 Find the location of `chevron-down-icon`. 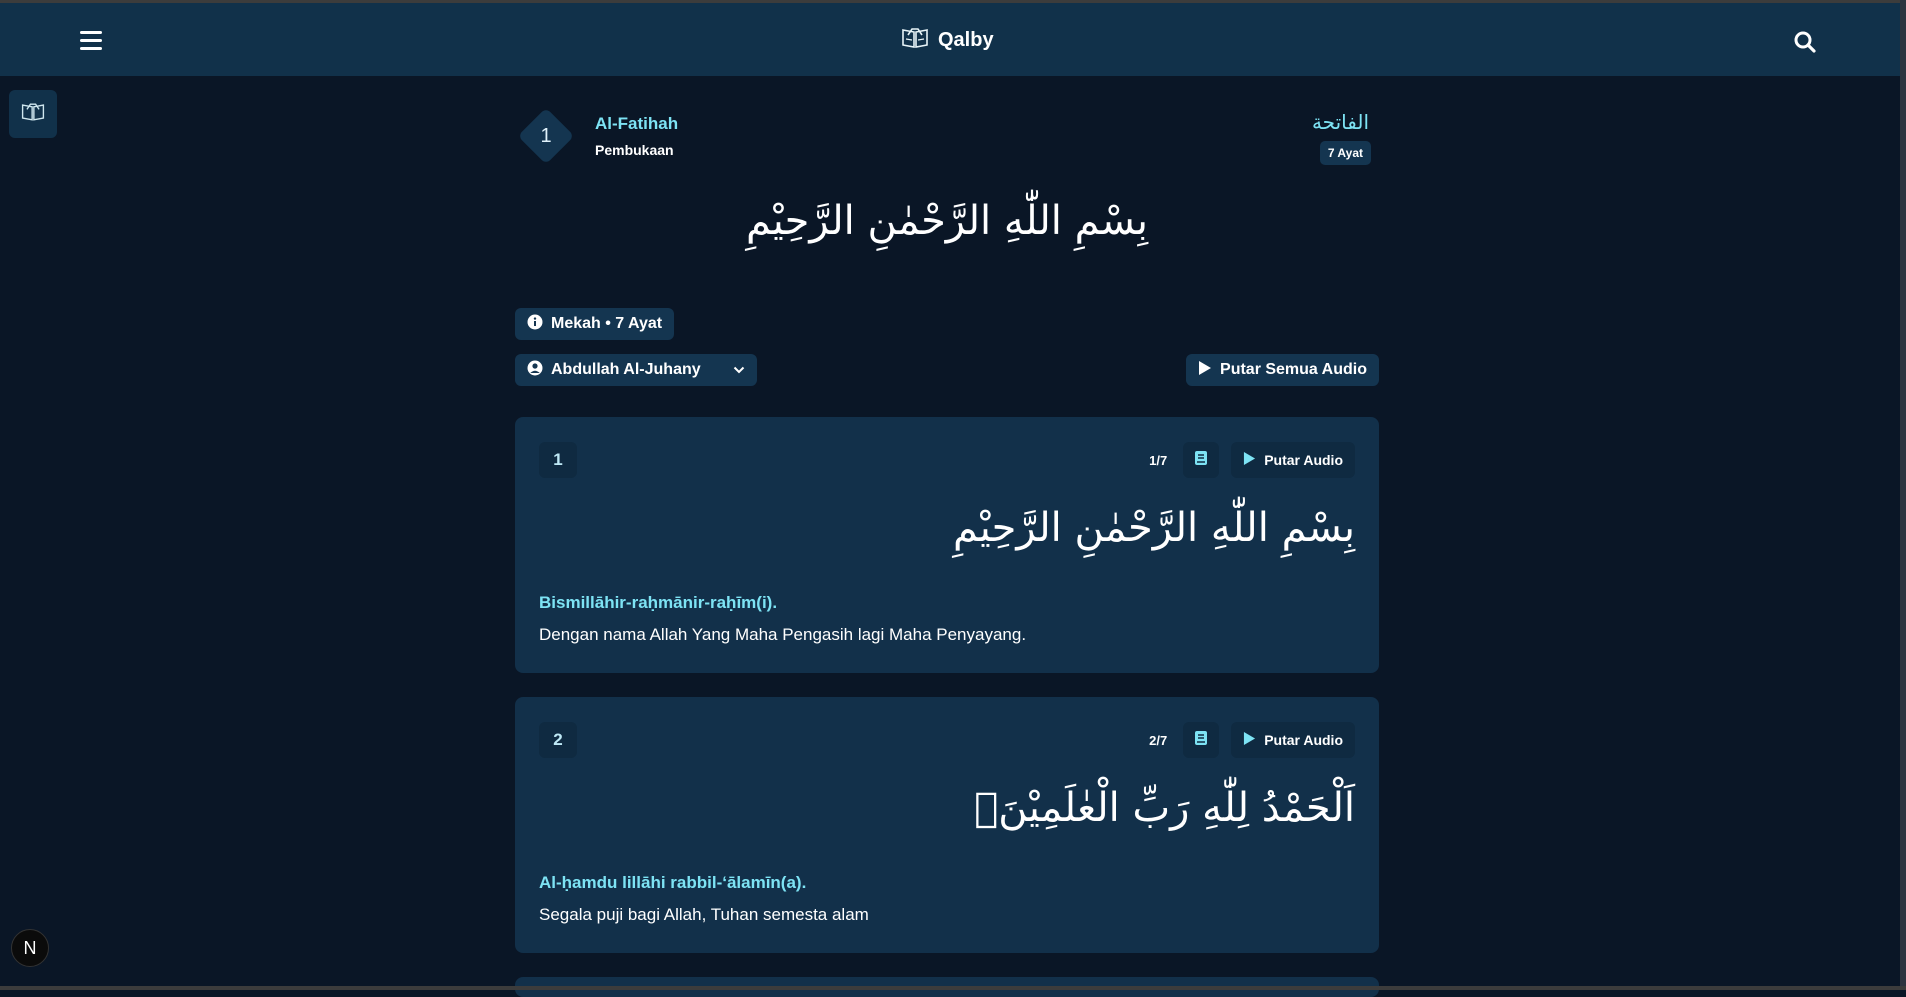

chevron-down-icon is located at coordinates (739, 370).